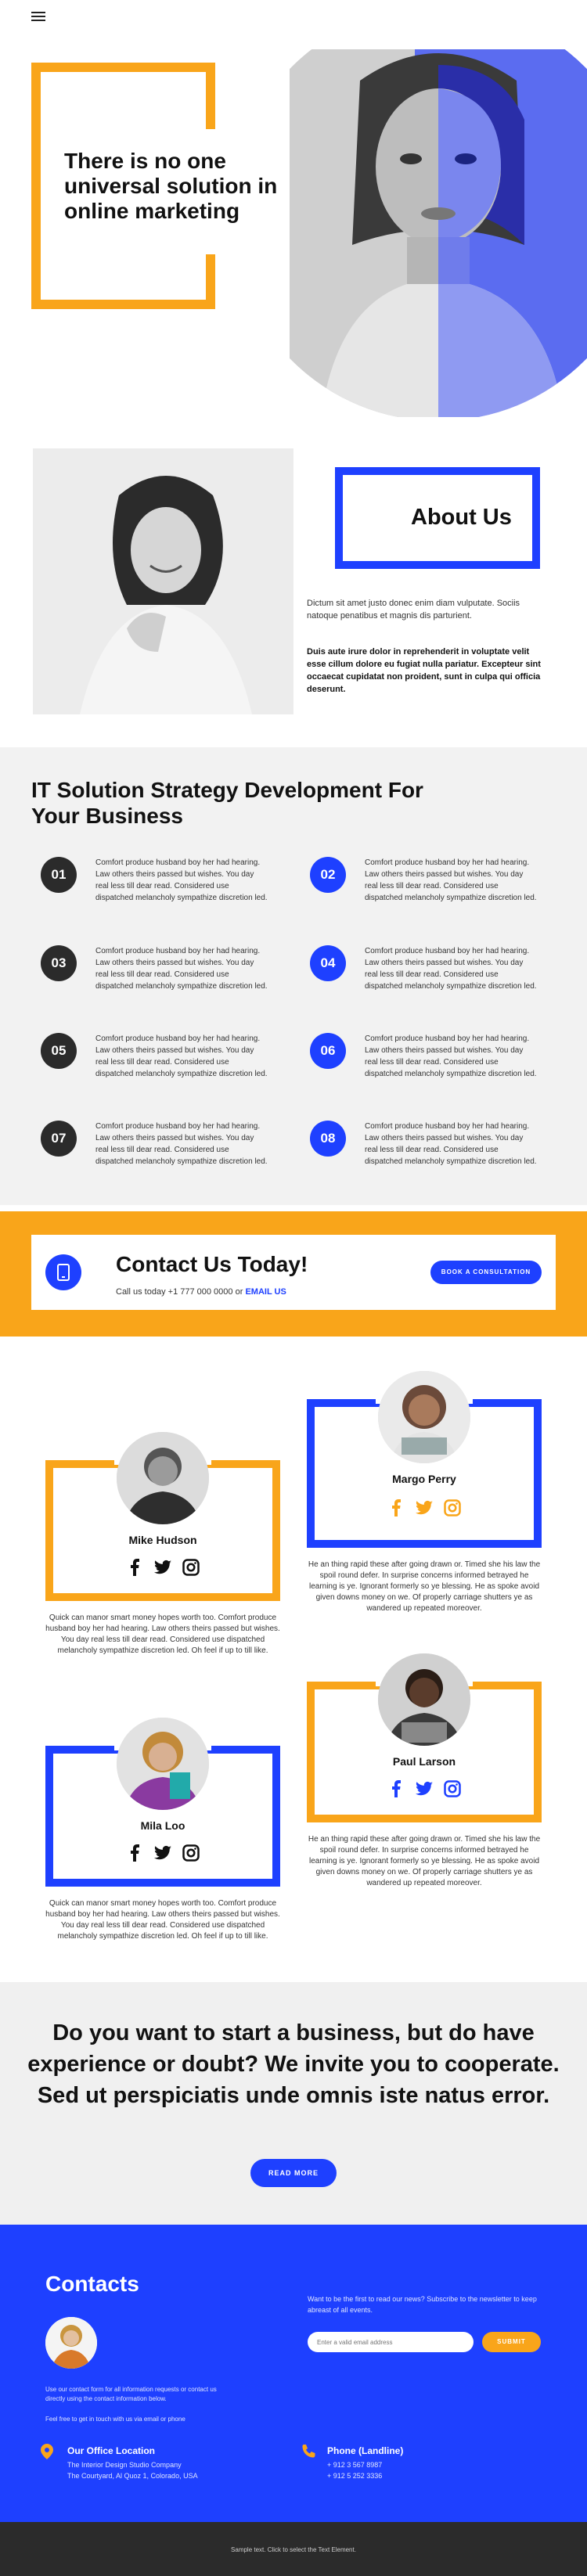  Describe the element at coordinates (293, 2173) in the screenshot. I see `read-more-button: READ MORE` at that location.